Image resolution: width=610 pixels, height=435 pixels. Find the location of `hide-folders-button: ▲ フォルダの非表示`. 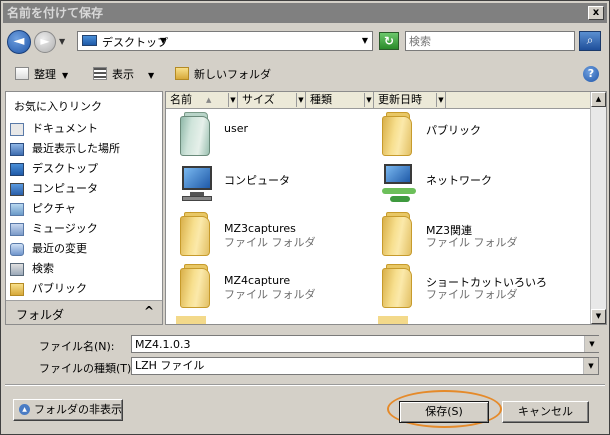

hide-folders-button: ▲ フォルダの非表示 is located at coordinates (68, 410).